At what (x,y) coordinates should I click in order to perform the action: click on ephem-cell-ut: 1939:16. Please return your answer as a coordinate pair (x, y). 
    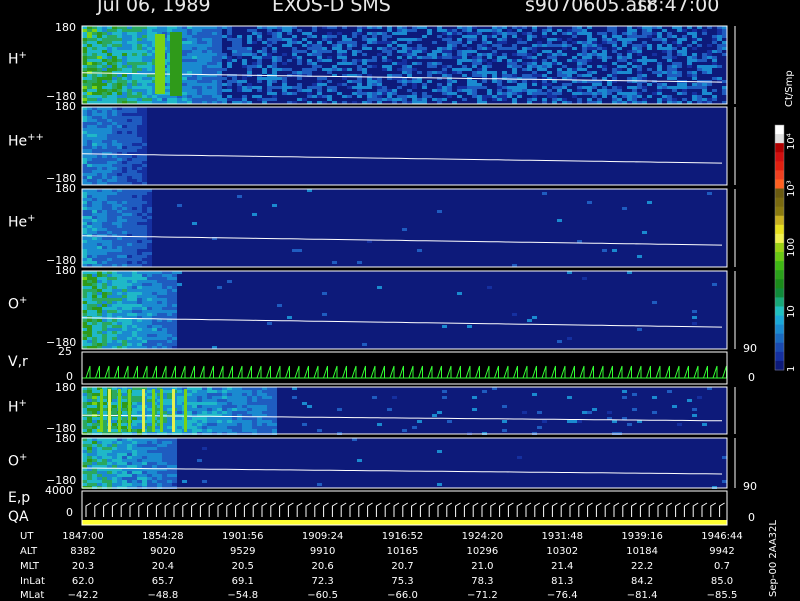
    Looking at the image, I should click on (642, 536).